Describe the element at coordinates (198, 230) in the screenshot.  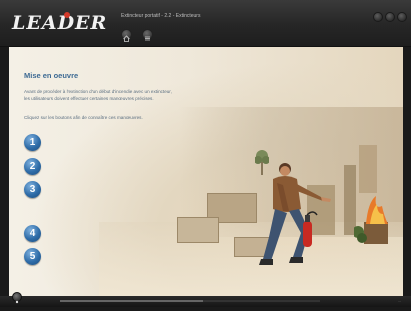
I see `desk` at that location.